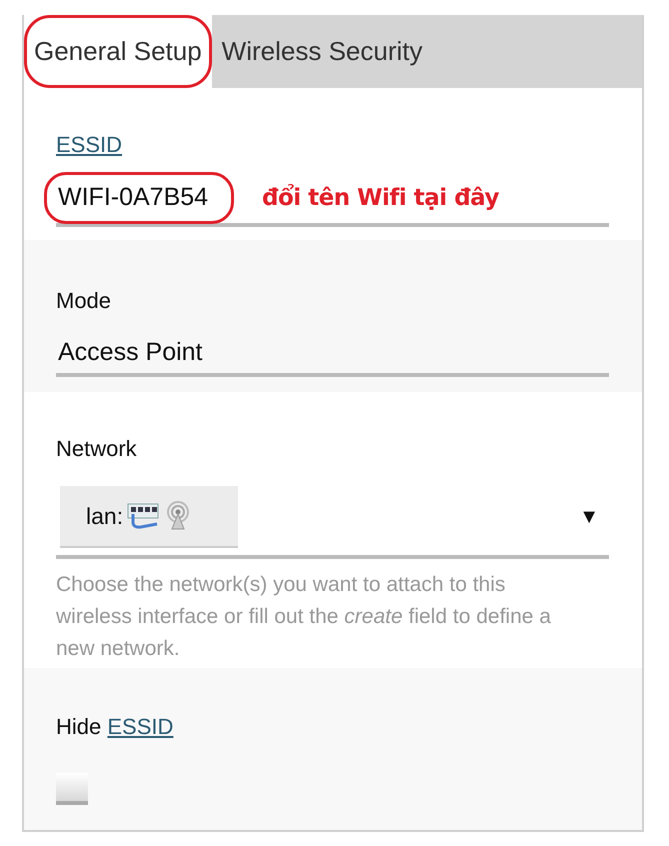 The width and height of the screenshot is (669, 846). Describe the element at coordinates (105, 516) in the screenshot. I see `network-name: lan:` at that location.